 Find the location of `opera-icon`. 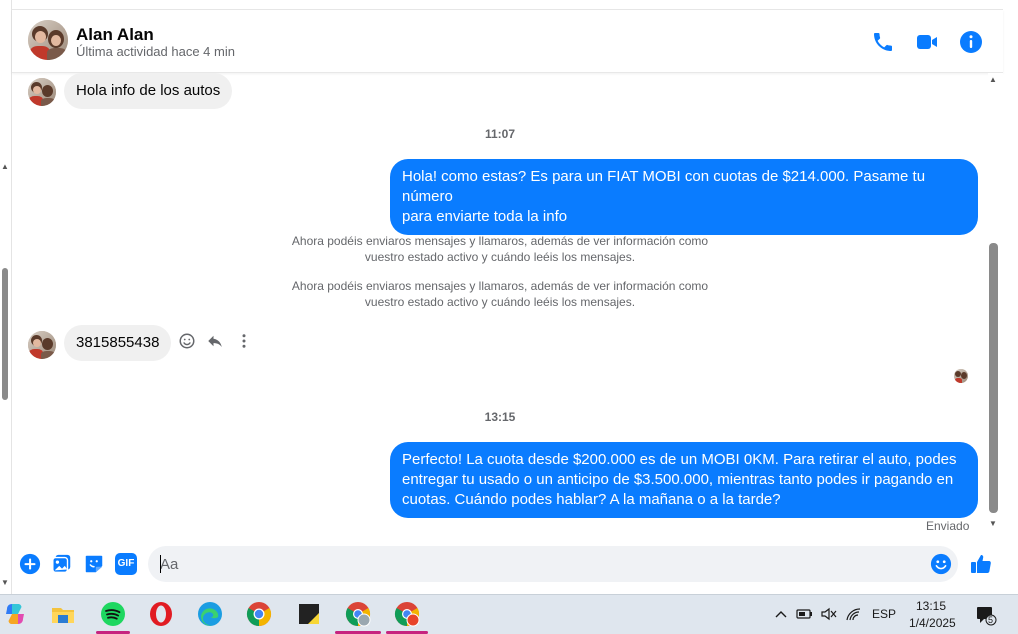

opera-icon is located at coordinates (161, 614).